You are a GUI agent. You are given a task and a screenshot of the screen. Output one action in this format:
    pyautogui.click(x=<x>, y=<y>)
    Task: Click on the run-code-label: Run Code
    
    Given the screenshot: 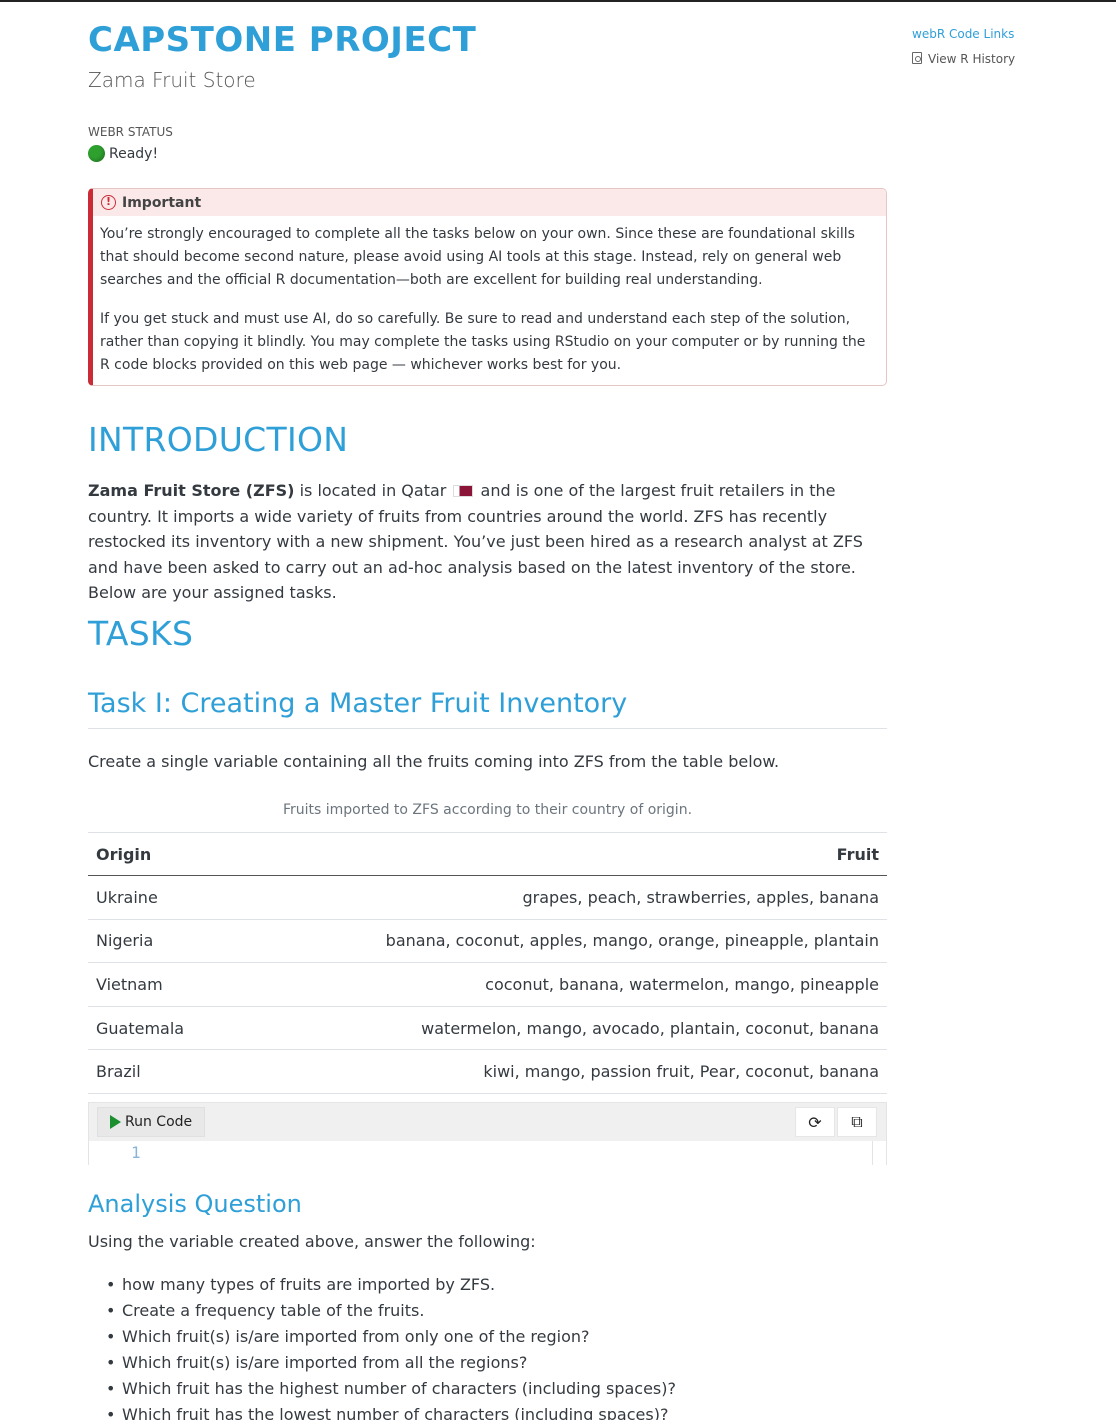 What is the action you would take?
    pyautogui.click(x=159, y=1122)
    